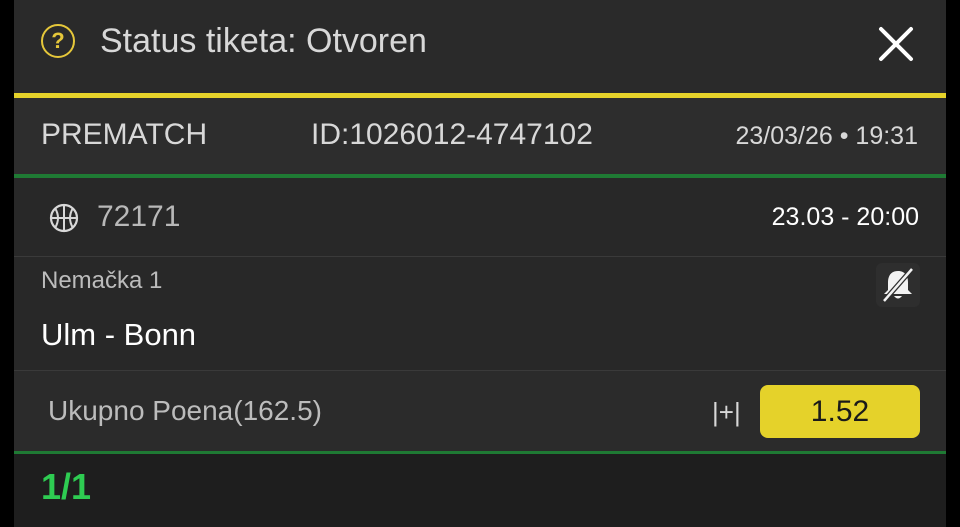 This screenshot has width=960, height=527. I want to click on ticket-datetime: 23/03/26 • 19:31, so click(826, 136).